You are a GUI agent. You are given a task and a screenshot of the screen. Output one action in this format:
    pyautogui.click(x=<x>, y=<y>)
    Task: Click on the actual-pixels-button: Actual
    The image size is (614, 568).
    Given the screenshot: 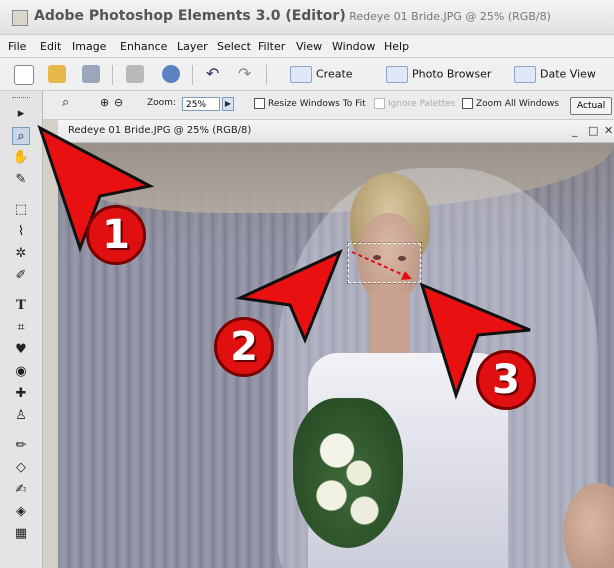 What is the action you would take?
    pyautogui.click(x=591, y=106)
    